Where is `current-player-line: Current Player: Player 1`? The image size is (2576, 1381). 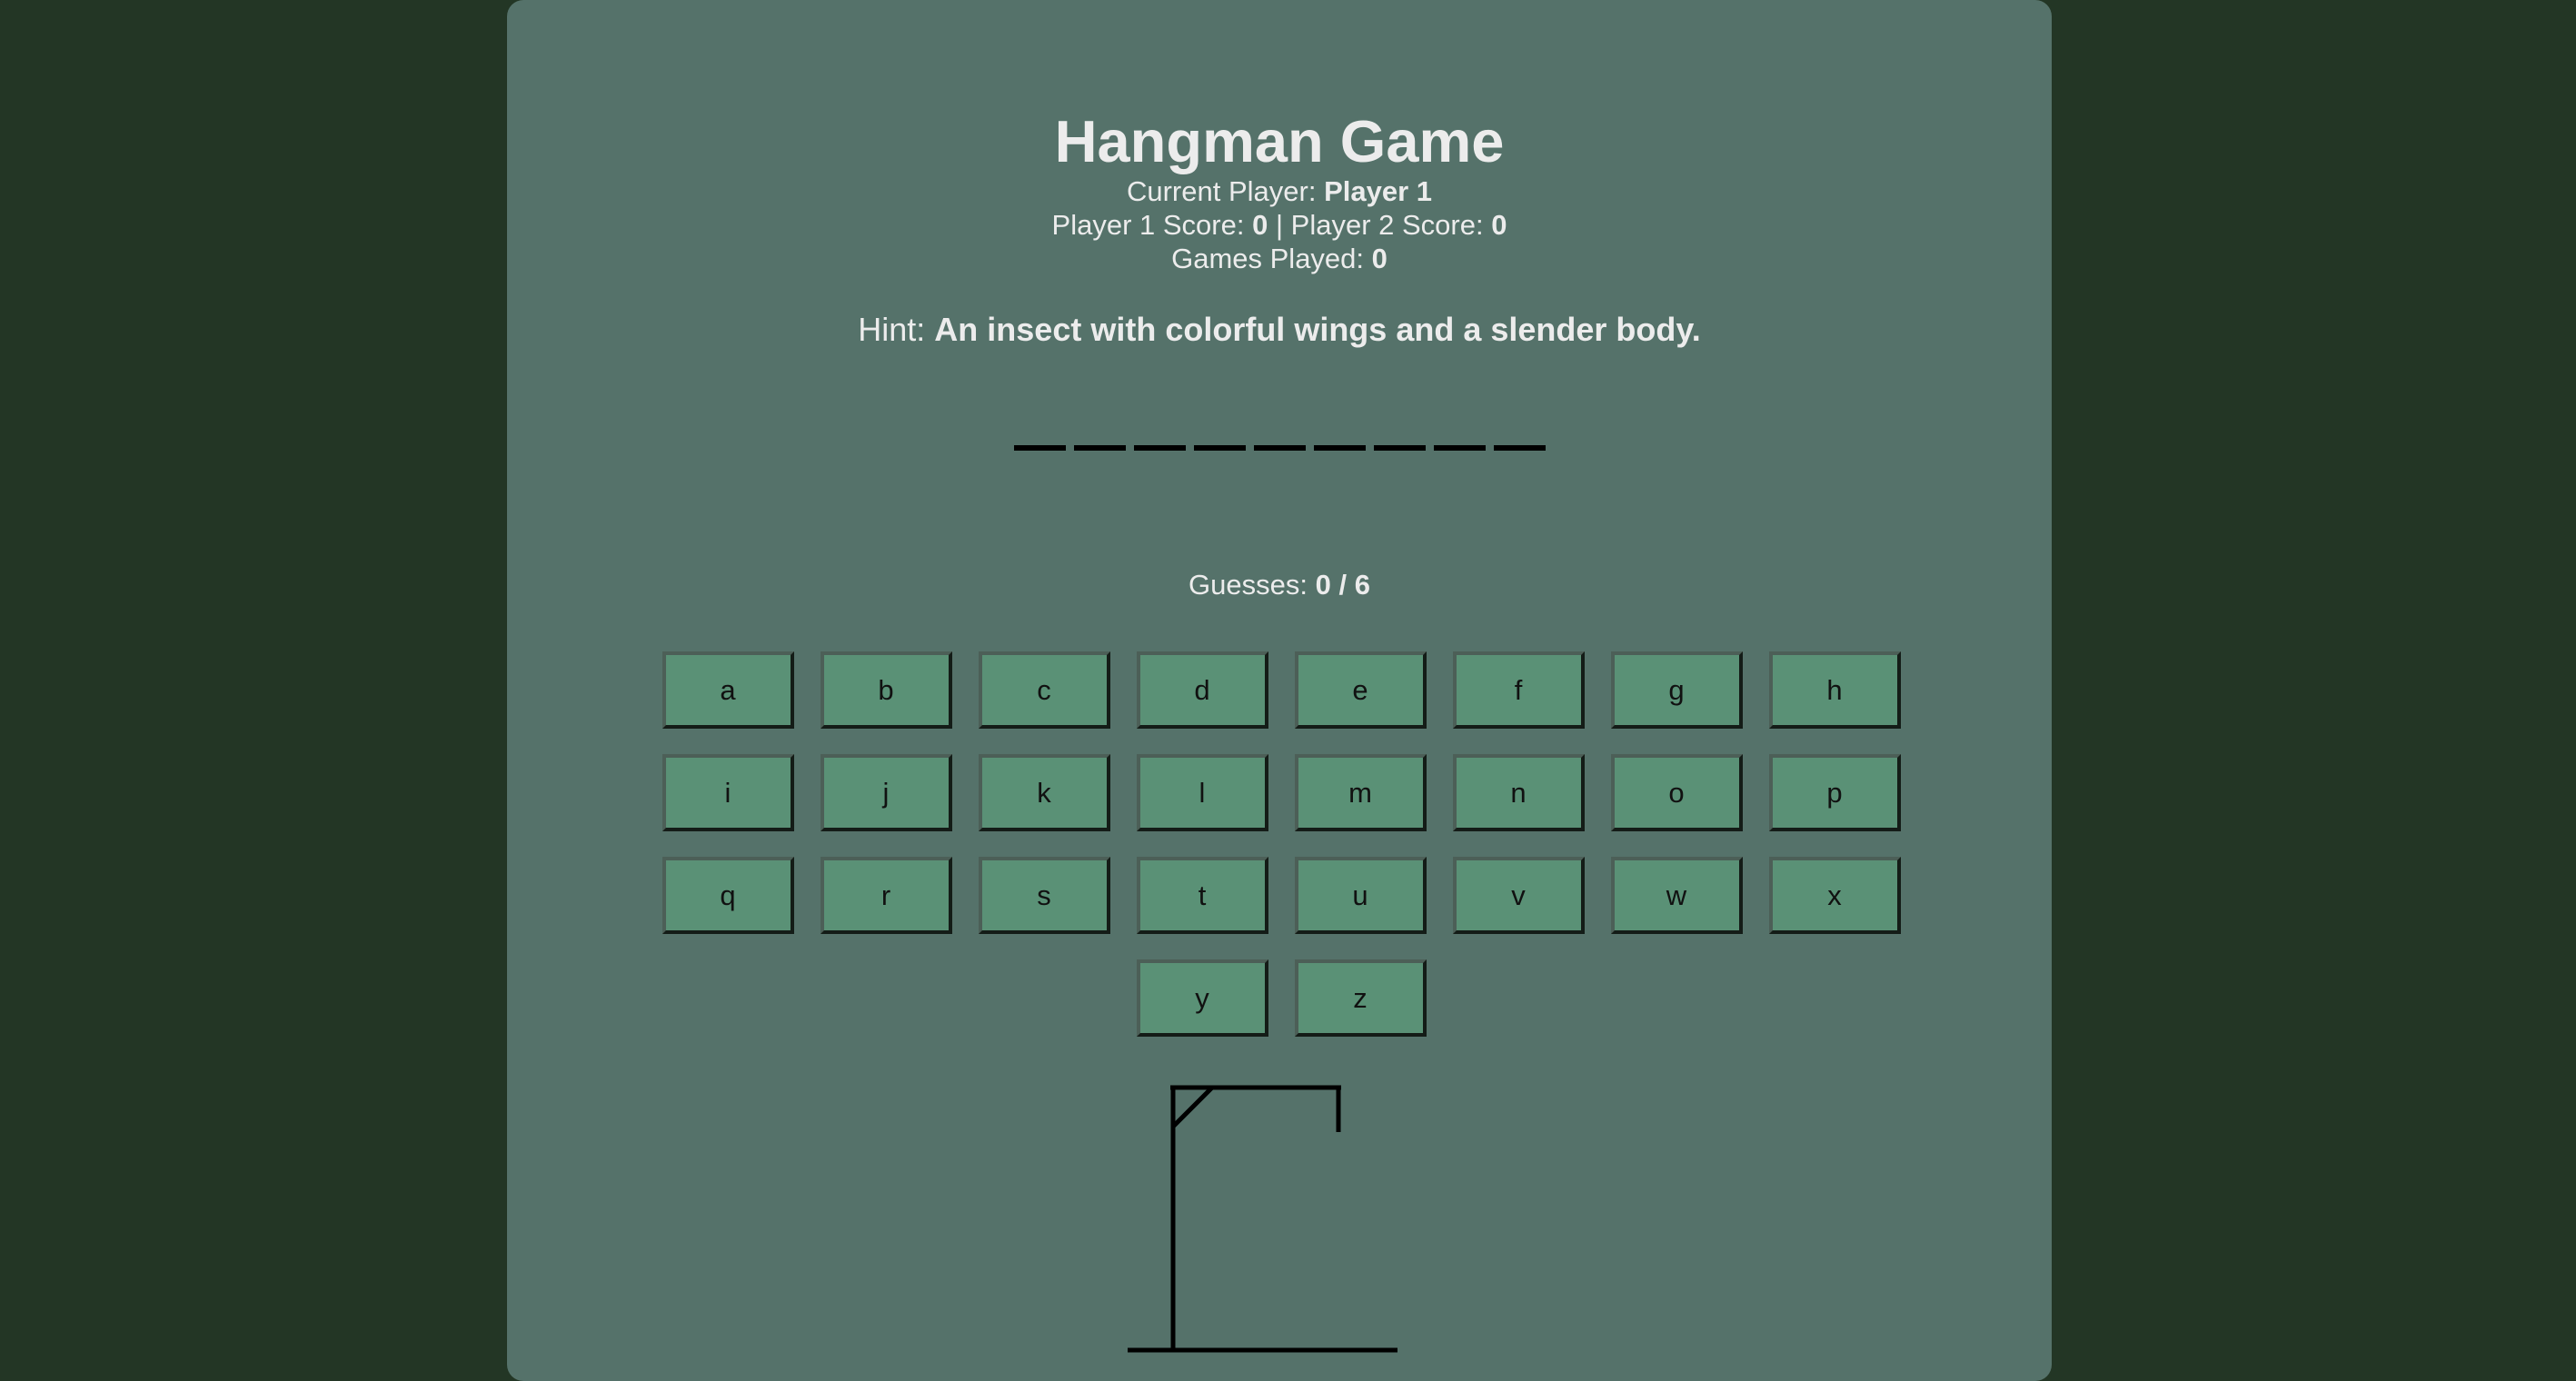
current-player-line: Current Player: Player 1 is located at coordinates (1280, 191).